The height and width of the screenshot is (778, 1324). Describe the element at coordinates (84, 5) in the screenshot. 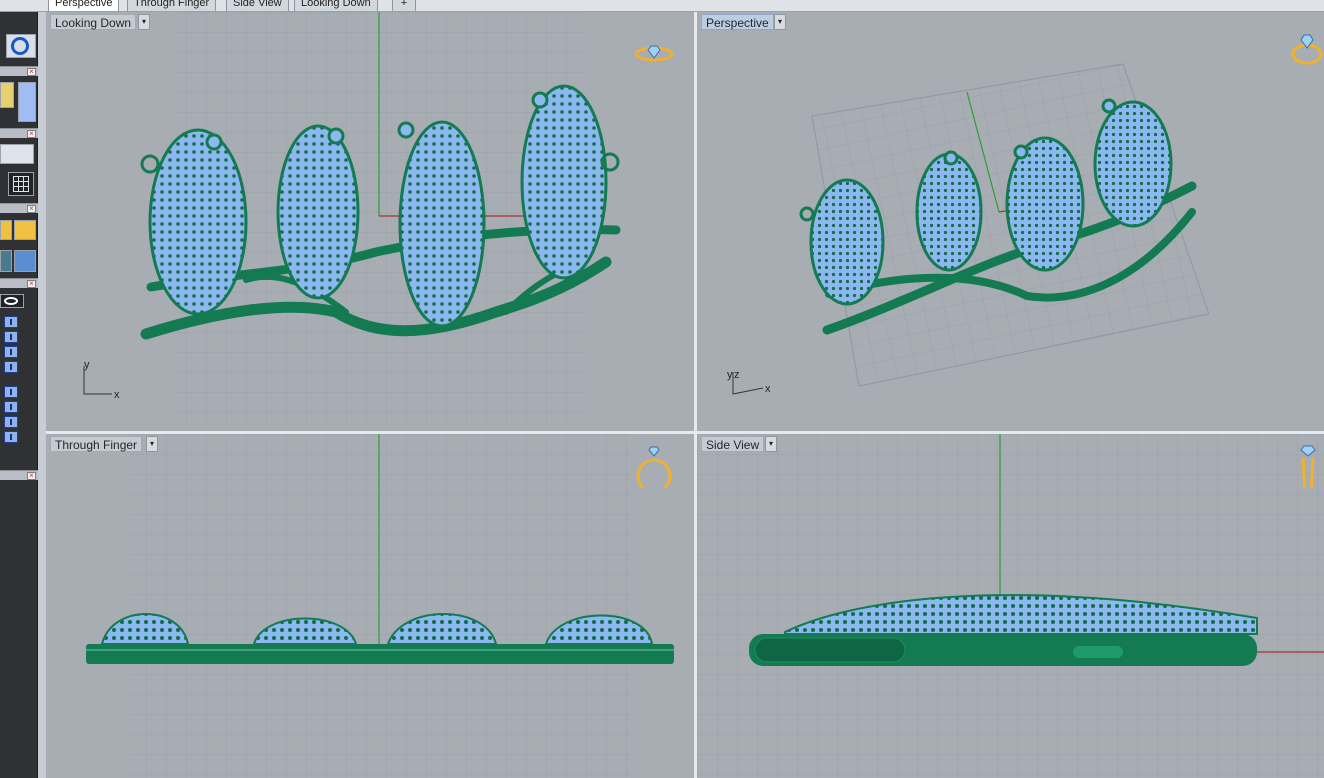

I see `tab-perspective: Perspective` at that location.